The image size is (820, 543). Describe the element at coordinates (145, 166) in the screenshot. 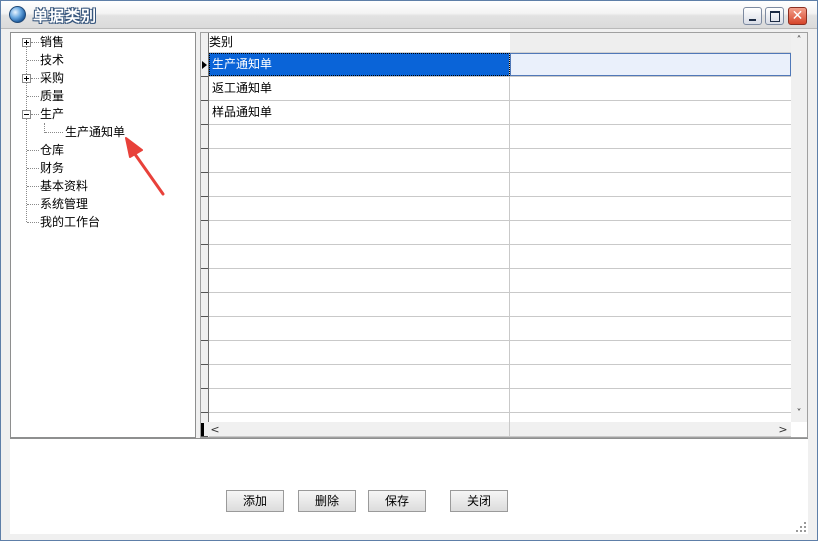

I see `annotation-arrow` at that location.